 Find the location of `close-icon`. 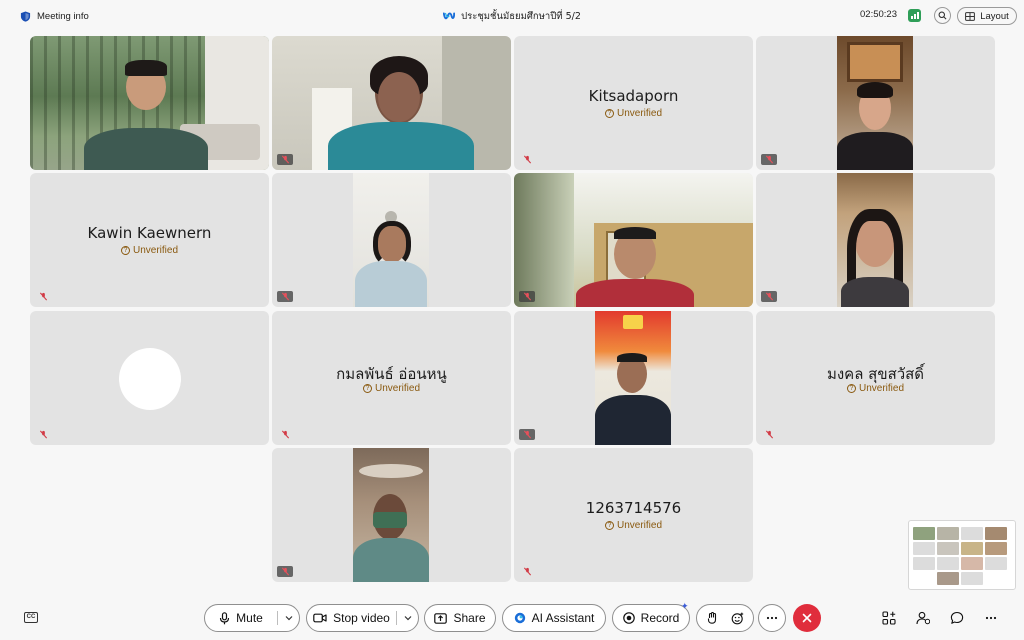

close-icon is located at coordinates (807, 618).